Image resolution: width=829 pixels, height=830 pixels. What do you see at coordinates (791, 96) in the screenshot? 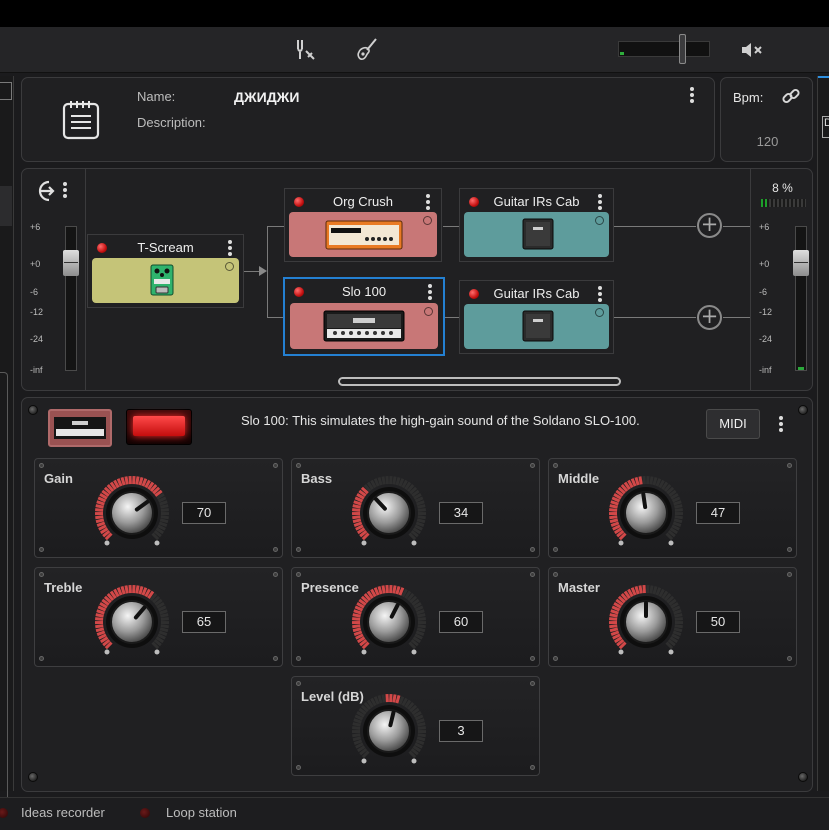
I see `link-icon` at bounding box center [791, 96].